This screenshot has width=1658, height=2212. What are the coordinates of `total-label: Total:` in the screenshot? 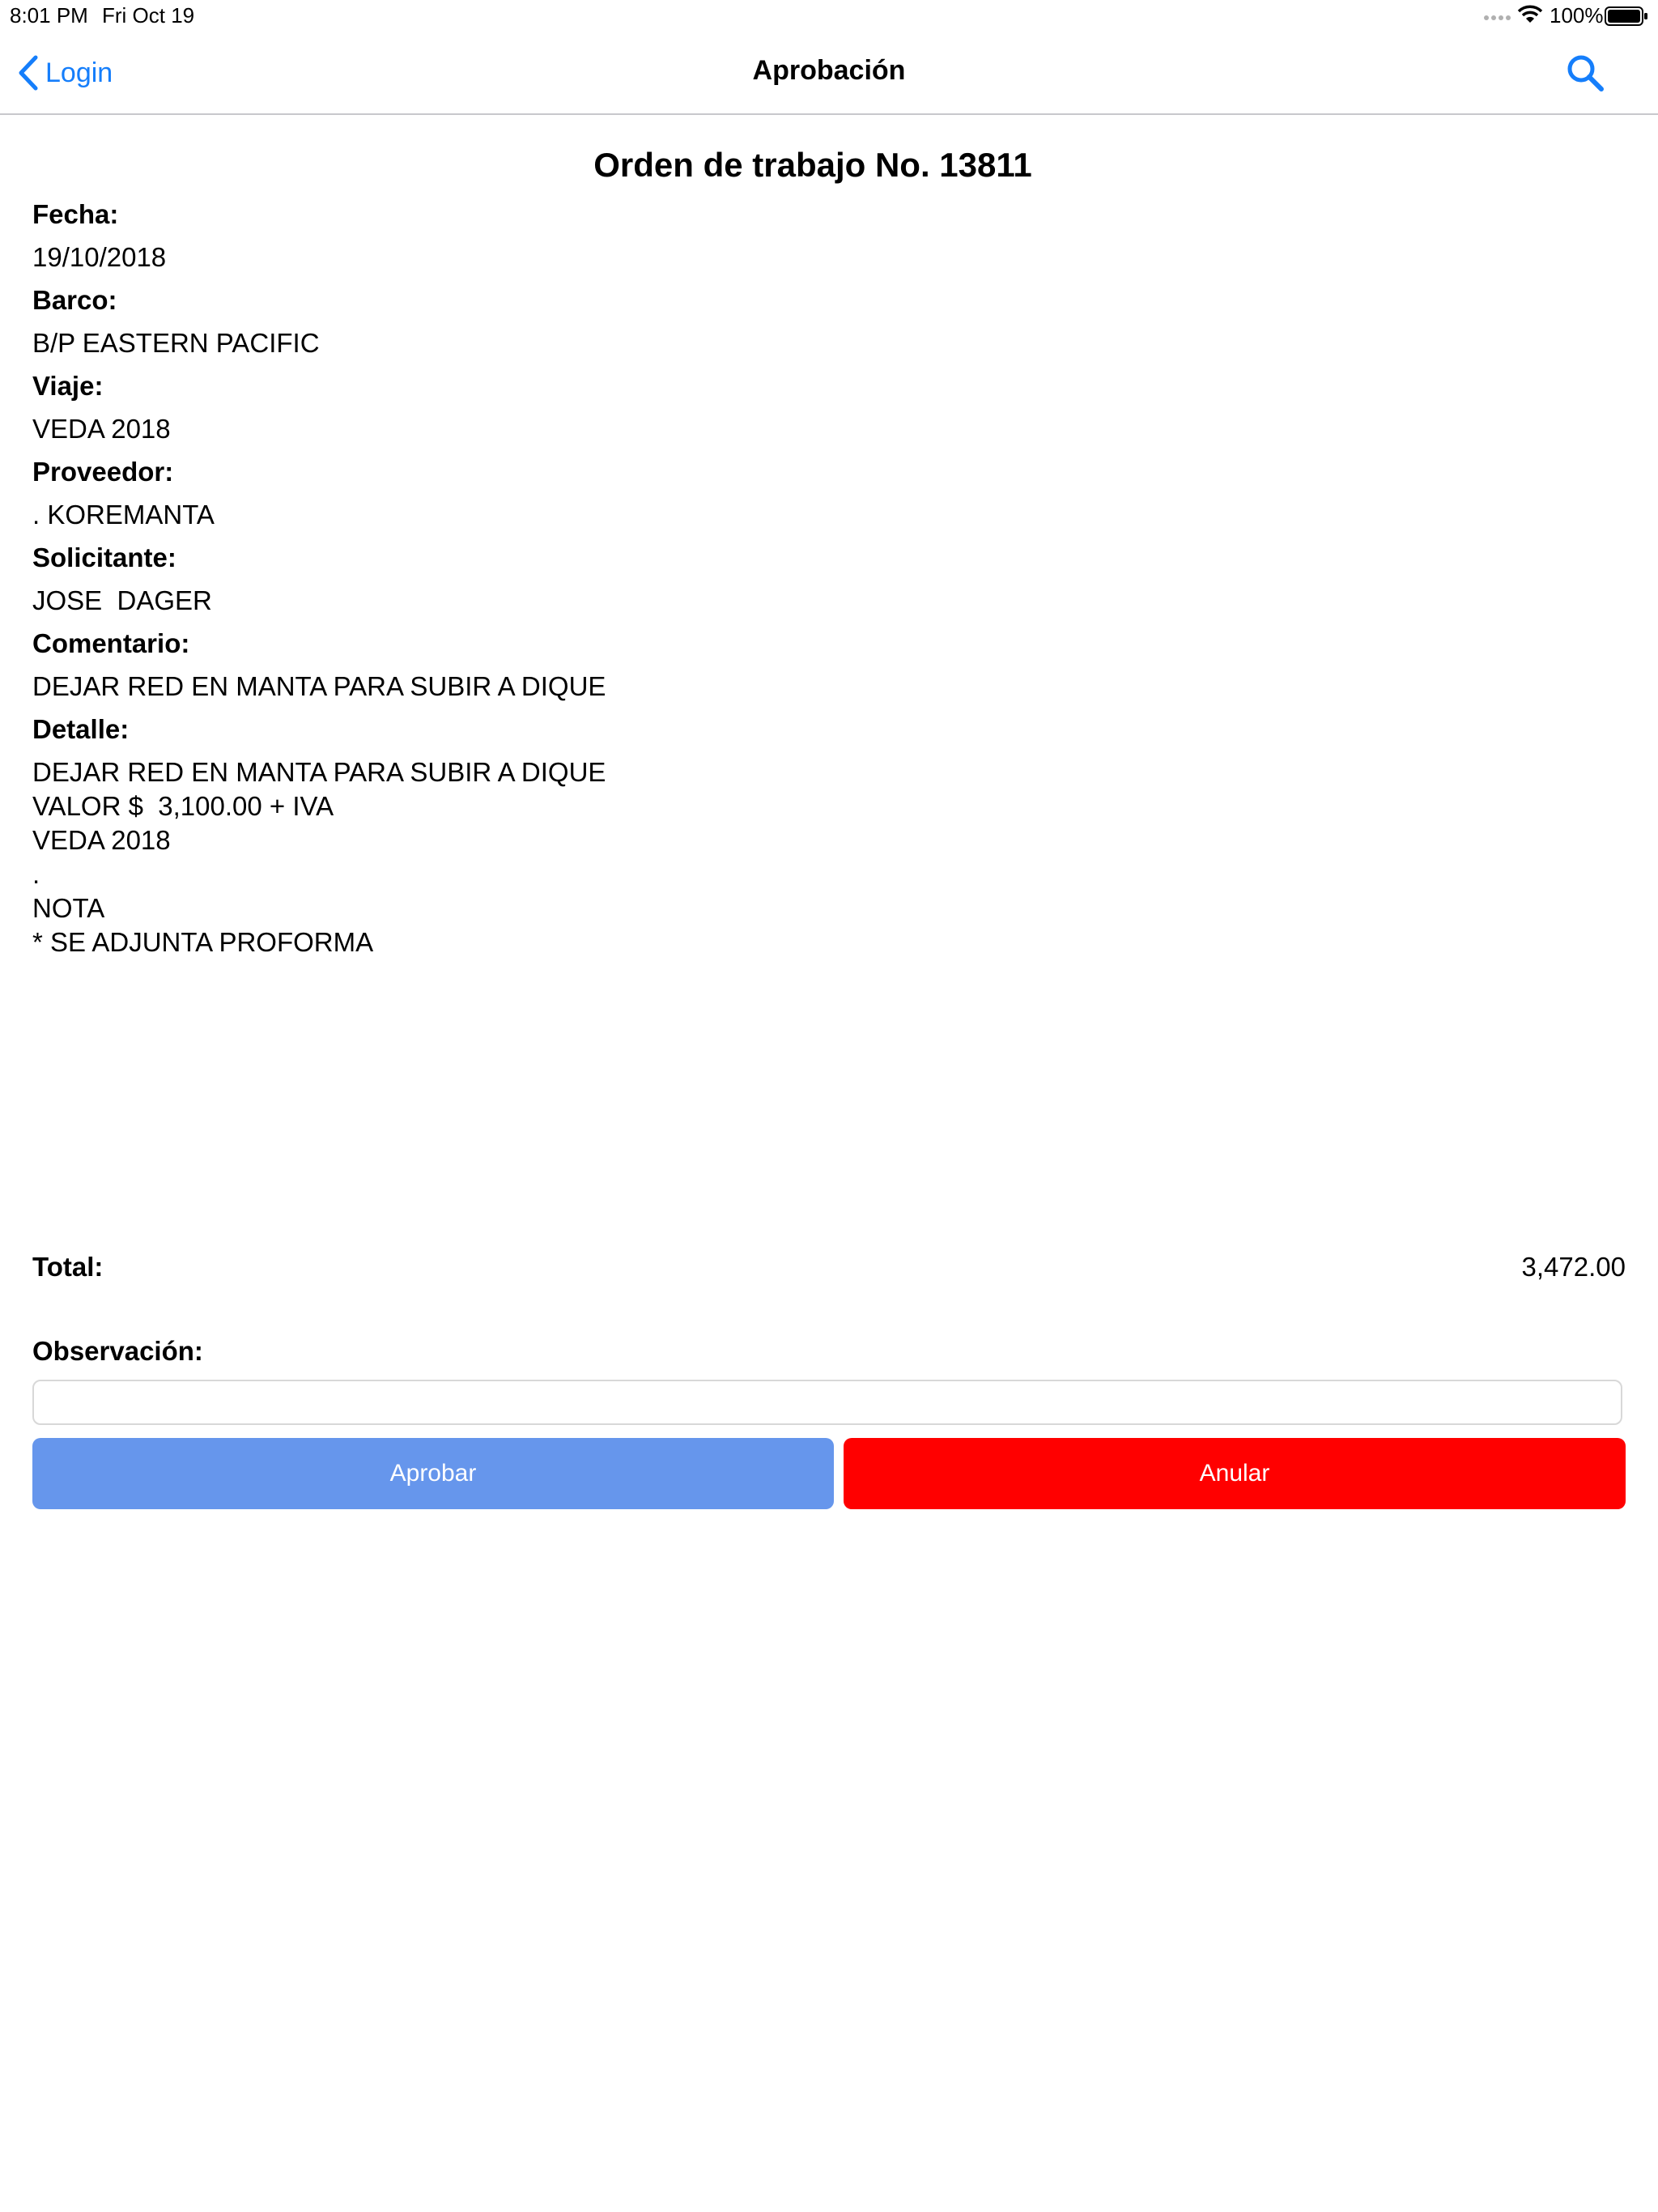 It's located at (68, 1267).